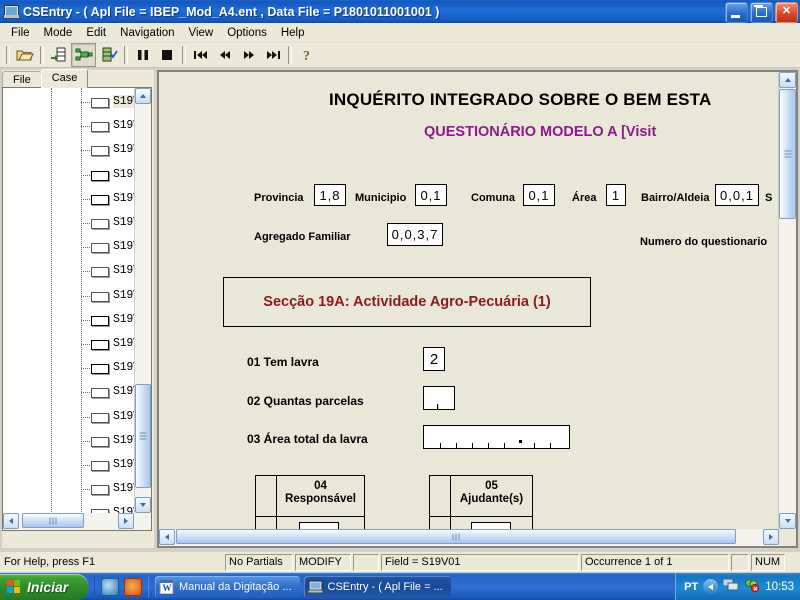 This screenshot has width=800, height=600. What do you see at coordinates (247, 33) in the screenshot?
I see `menu-options: Options` at bounding box center [247, 33].